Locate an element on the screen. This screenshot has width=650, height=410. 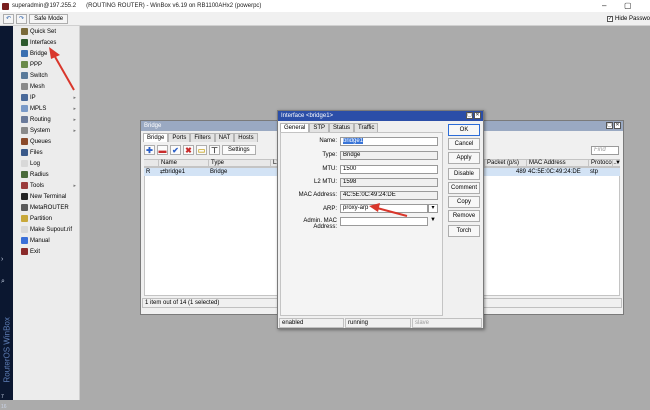
copy-button: Copy is located at coordinates (464, 202).